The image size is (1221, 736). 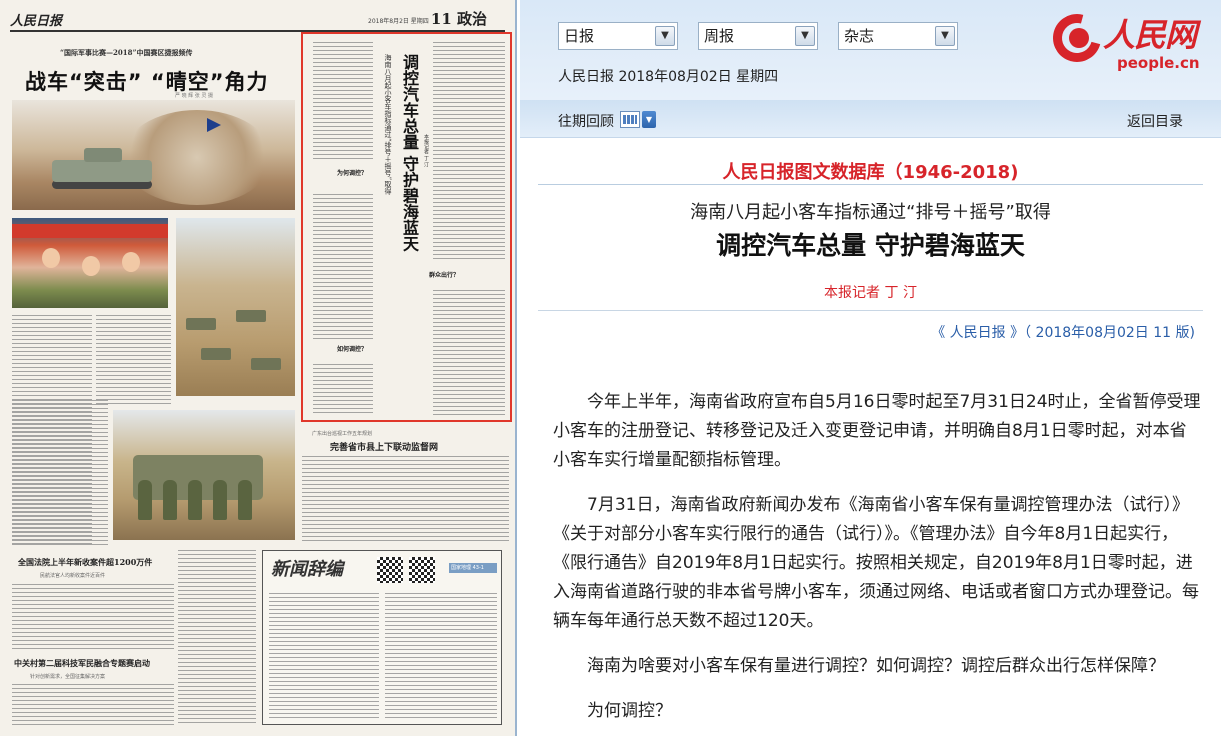 I want to click on guangdong-headline: 完善省市县上下联动监督网, so click(x=384, y=448).